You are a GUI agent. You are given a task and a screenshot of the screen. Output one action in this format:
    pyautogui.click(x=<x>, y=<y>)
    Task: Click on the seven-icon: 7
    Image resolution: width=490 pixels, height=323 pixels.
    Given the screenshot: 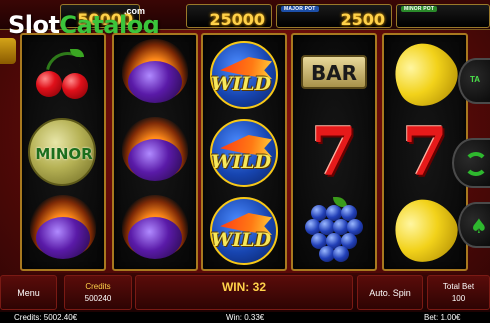 What is the action you would take?
    pyautogui.click(x=334, y=152)
    